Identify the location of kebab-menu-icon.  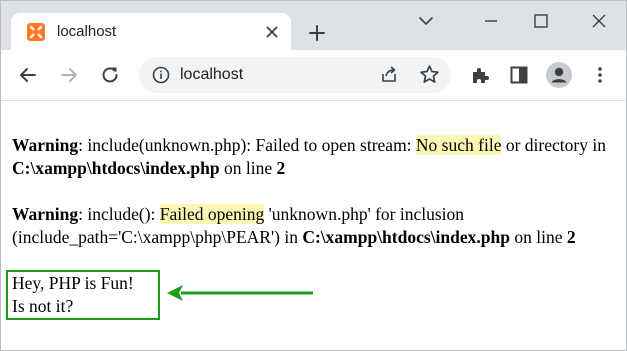
(600, 75).